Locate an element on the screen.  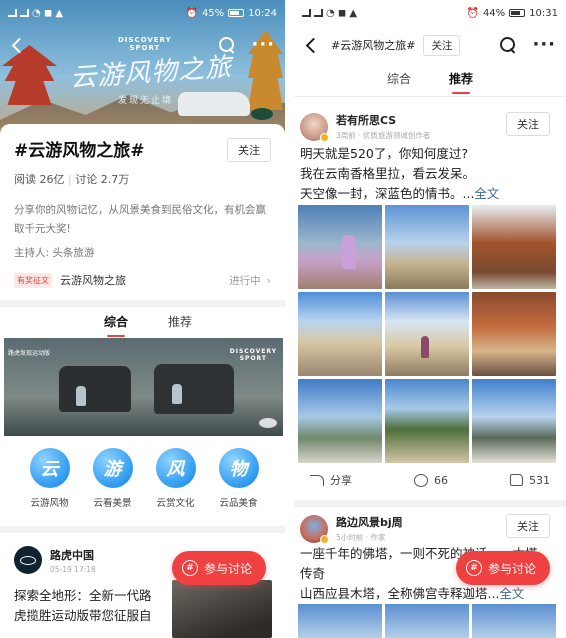
promo-tag: 有奖征文 is located at coordinates (33, 280).